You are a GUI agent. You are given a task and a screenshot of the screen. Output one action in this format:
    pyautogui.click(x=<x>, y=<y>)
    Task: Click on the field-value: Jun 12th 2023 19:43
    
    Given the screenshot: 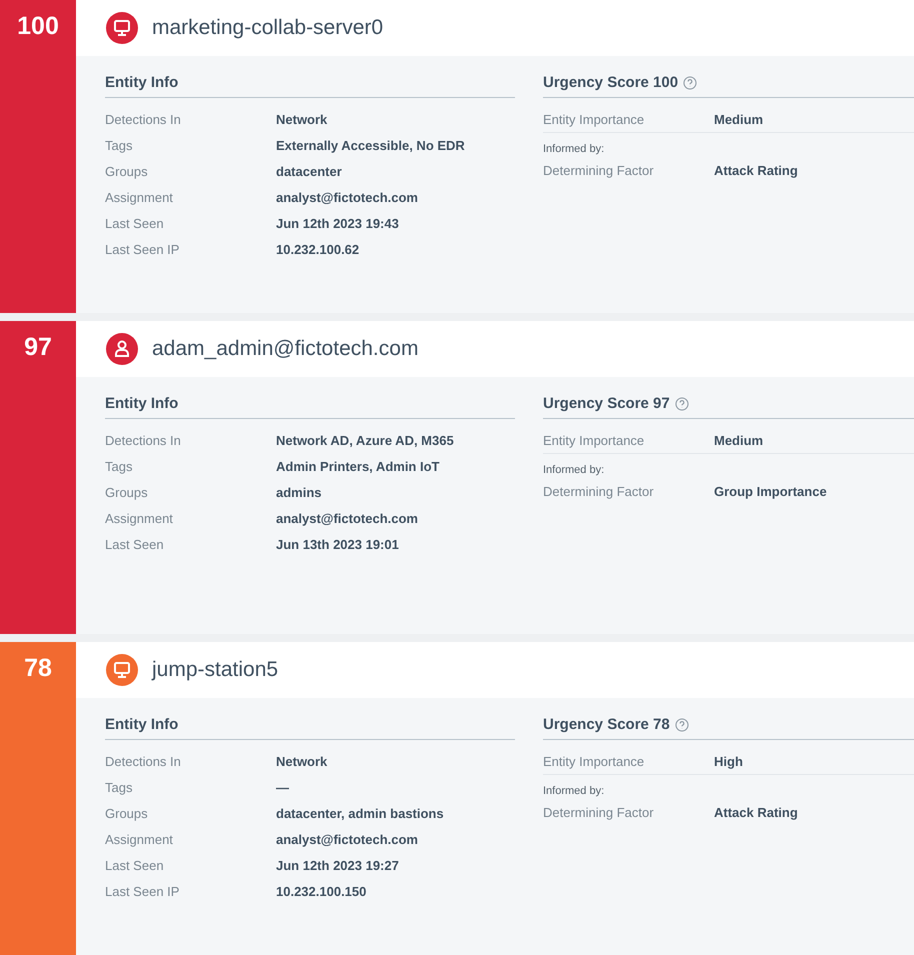 What is the action you would take?
    pyautogui.click(x=337, y=223)
    